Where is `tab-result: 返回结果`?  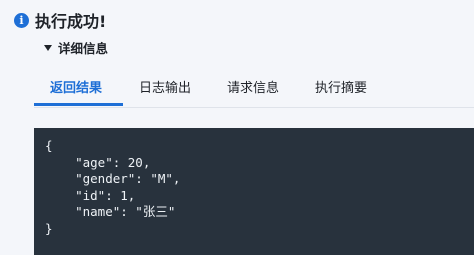
tab-result: 返回结果 is located at coordinates (76, 86).